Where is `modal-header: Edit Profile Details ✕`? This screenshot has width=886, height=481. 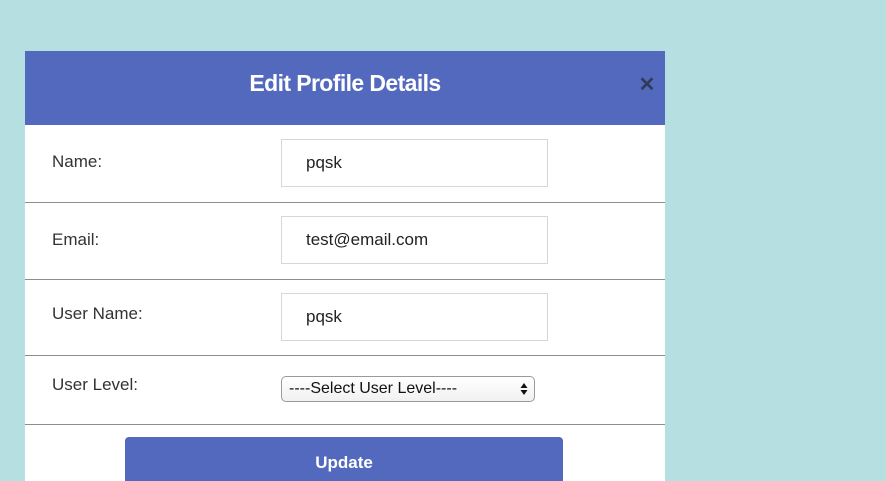 modal-header: Edit Profile Details ✕ is located at coordinates (345, 88).